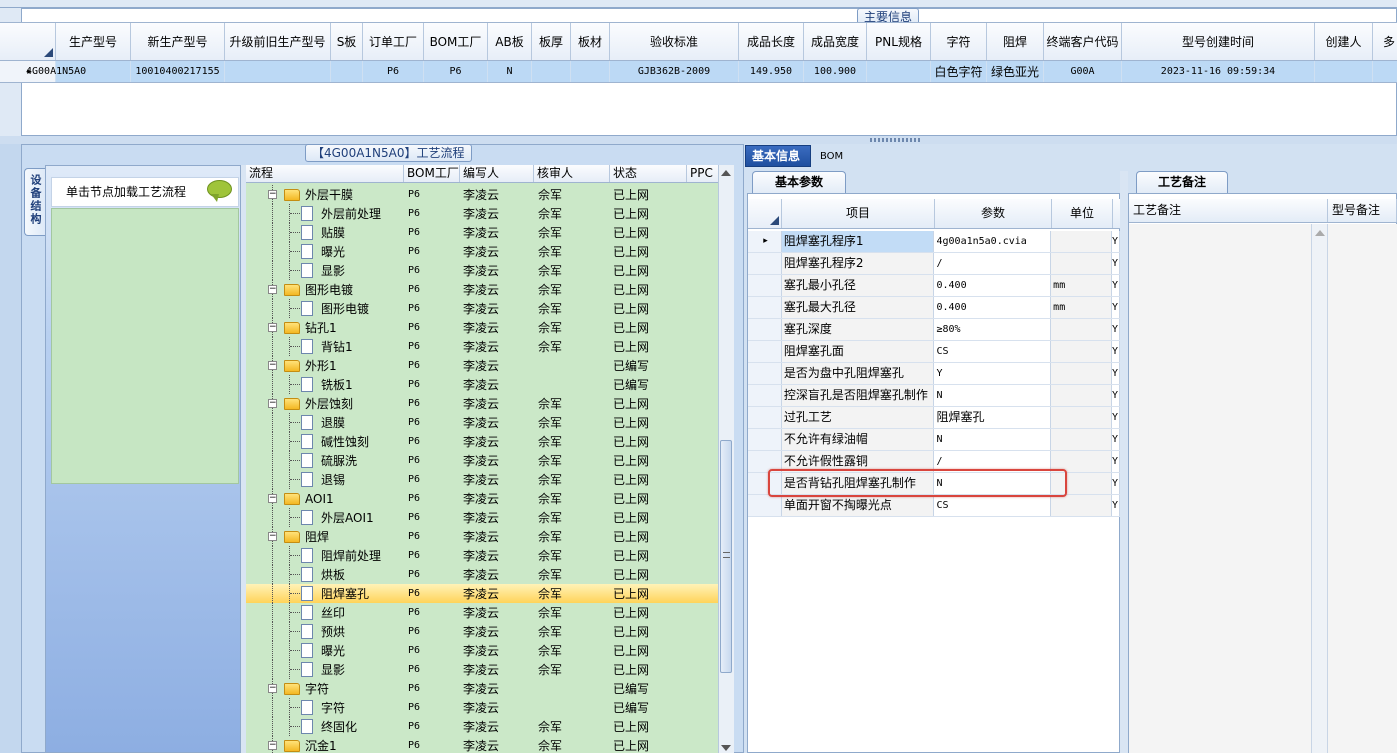 Image resolution: width=1397 pixels, height=753 pixels. What do you see at coordinates (1015, 71) in the screenshot?
I see `main-cell: 绿色亚光` at bounding box center [1015, 71].